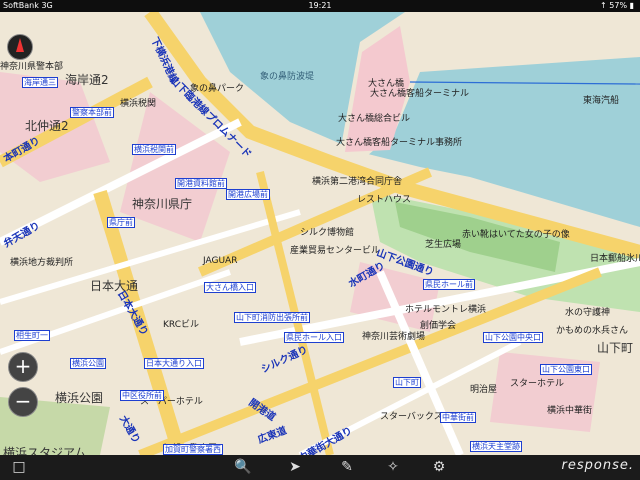 Image resolution: width=640 pixels, height=480 pixels. Describe the element at coordinates (87, 80) in the screenshot. I see `map-label: 海岸通2` at that location.